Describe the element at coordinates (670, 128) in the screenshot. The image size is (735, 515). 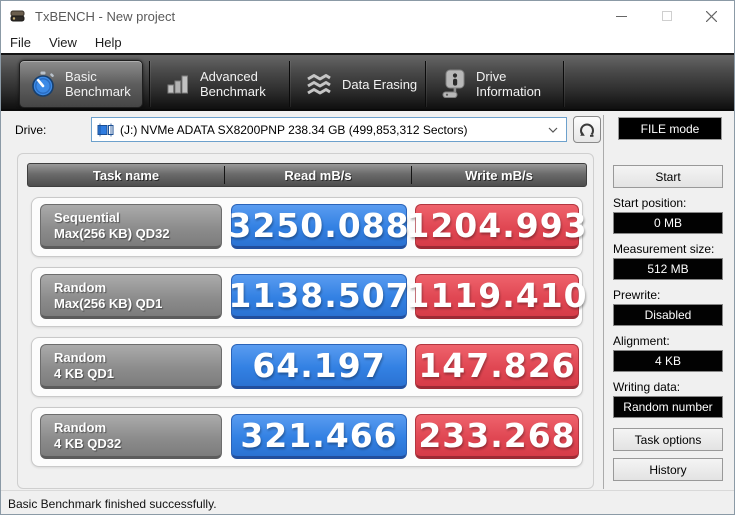
I see `file-mode-indicator: FILE mode` at that location.